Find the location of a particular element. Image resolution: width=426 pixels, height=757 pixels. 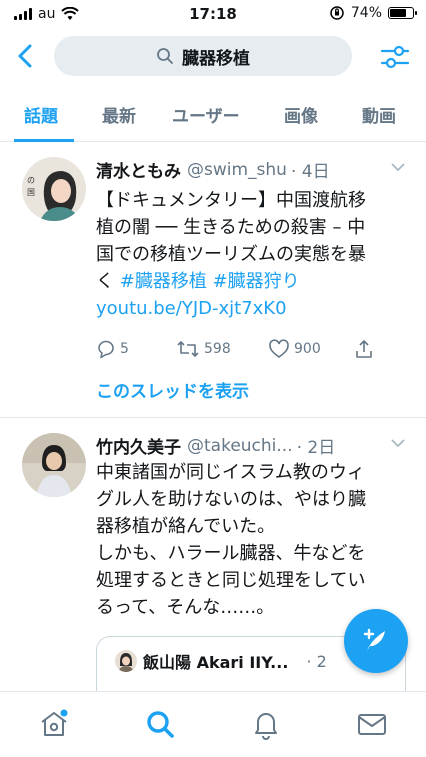

retweet-button: 598 is located at coordinates (222, 349).